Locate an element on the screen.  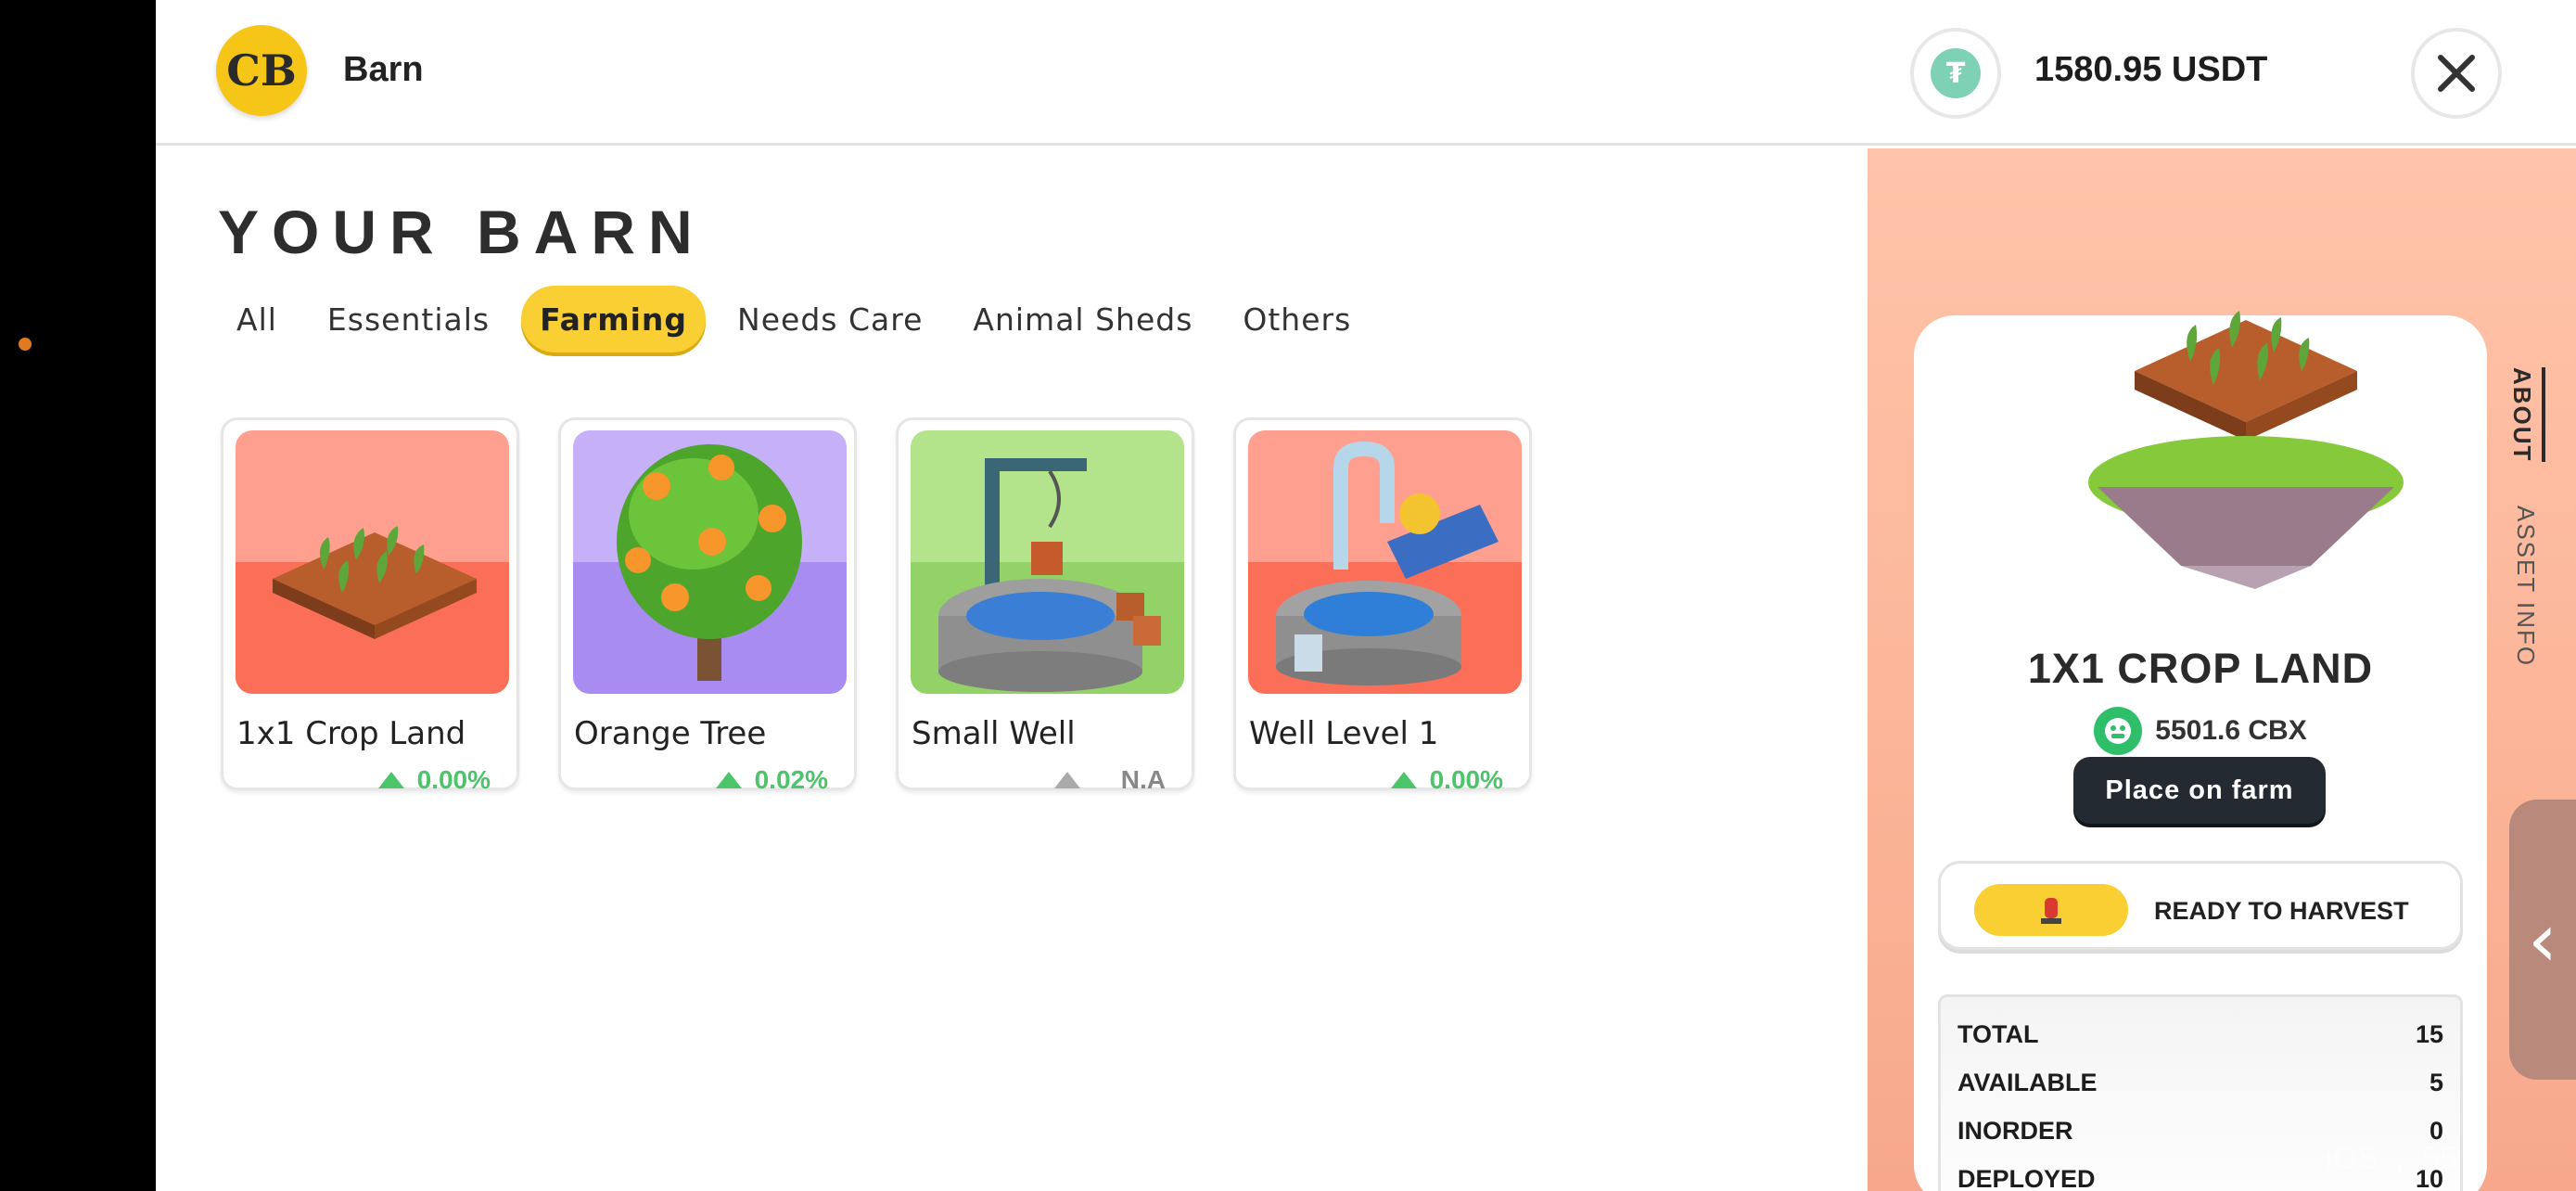
cb-logo: CB is located at coordinates (261, 70).